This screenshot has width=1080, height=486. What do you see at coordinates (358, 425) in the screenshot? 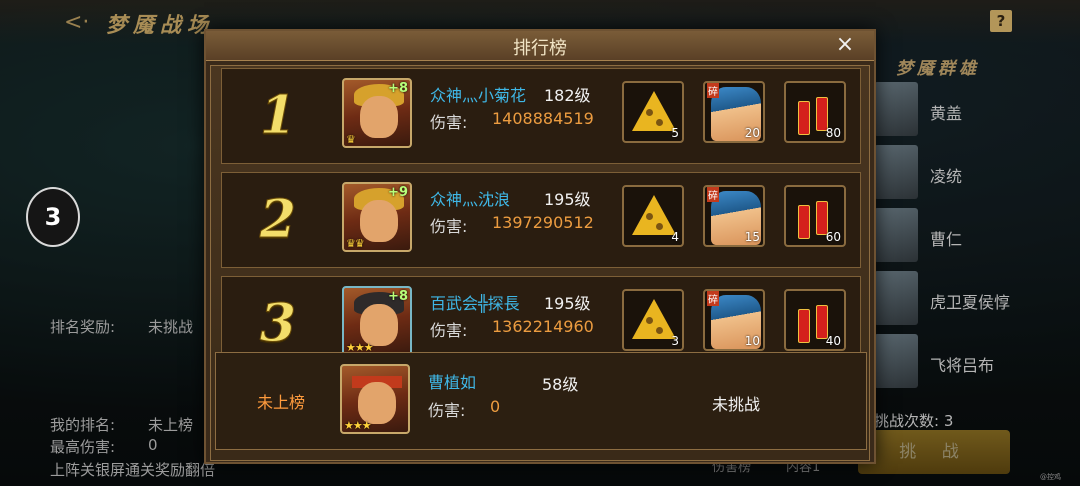
I see `star-icon: ★★★` at bounding box center [358, 425].